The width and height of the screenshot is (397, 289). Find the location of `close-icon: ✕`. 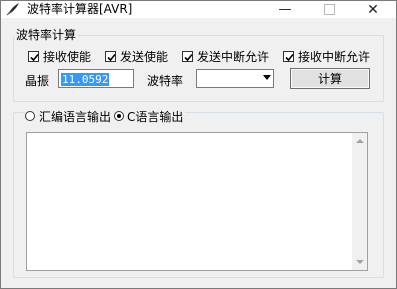

close-icon: ✕ is located at coordinates (373, 9).